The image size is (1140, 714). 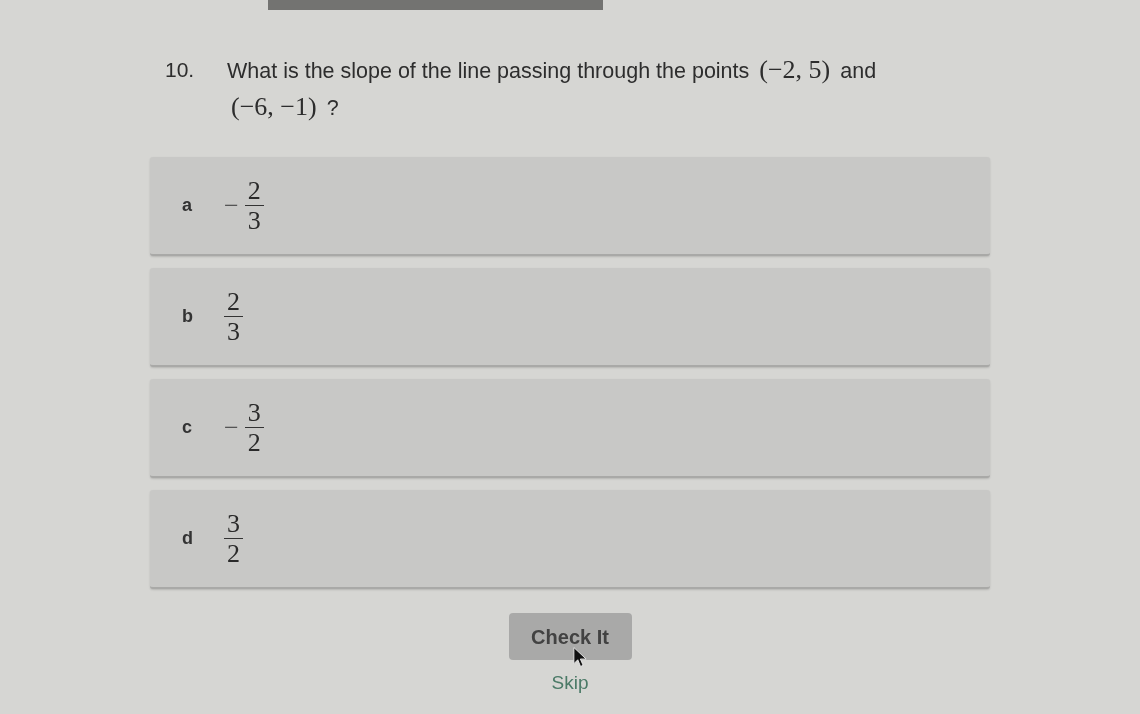 I want to click on mouse-pointer-icon, so click(x=579, y=657).